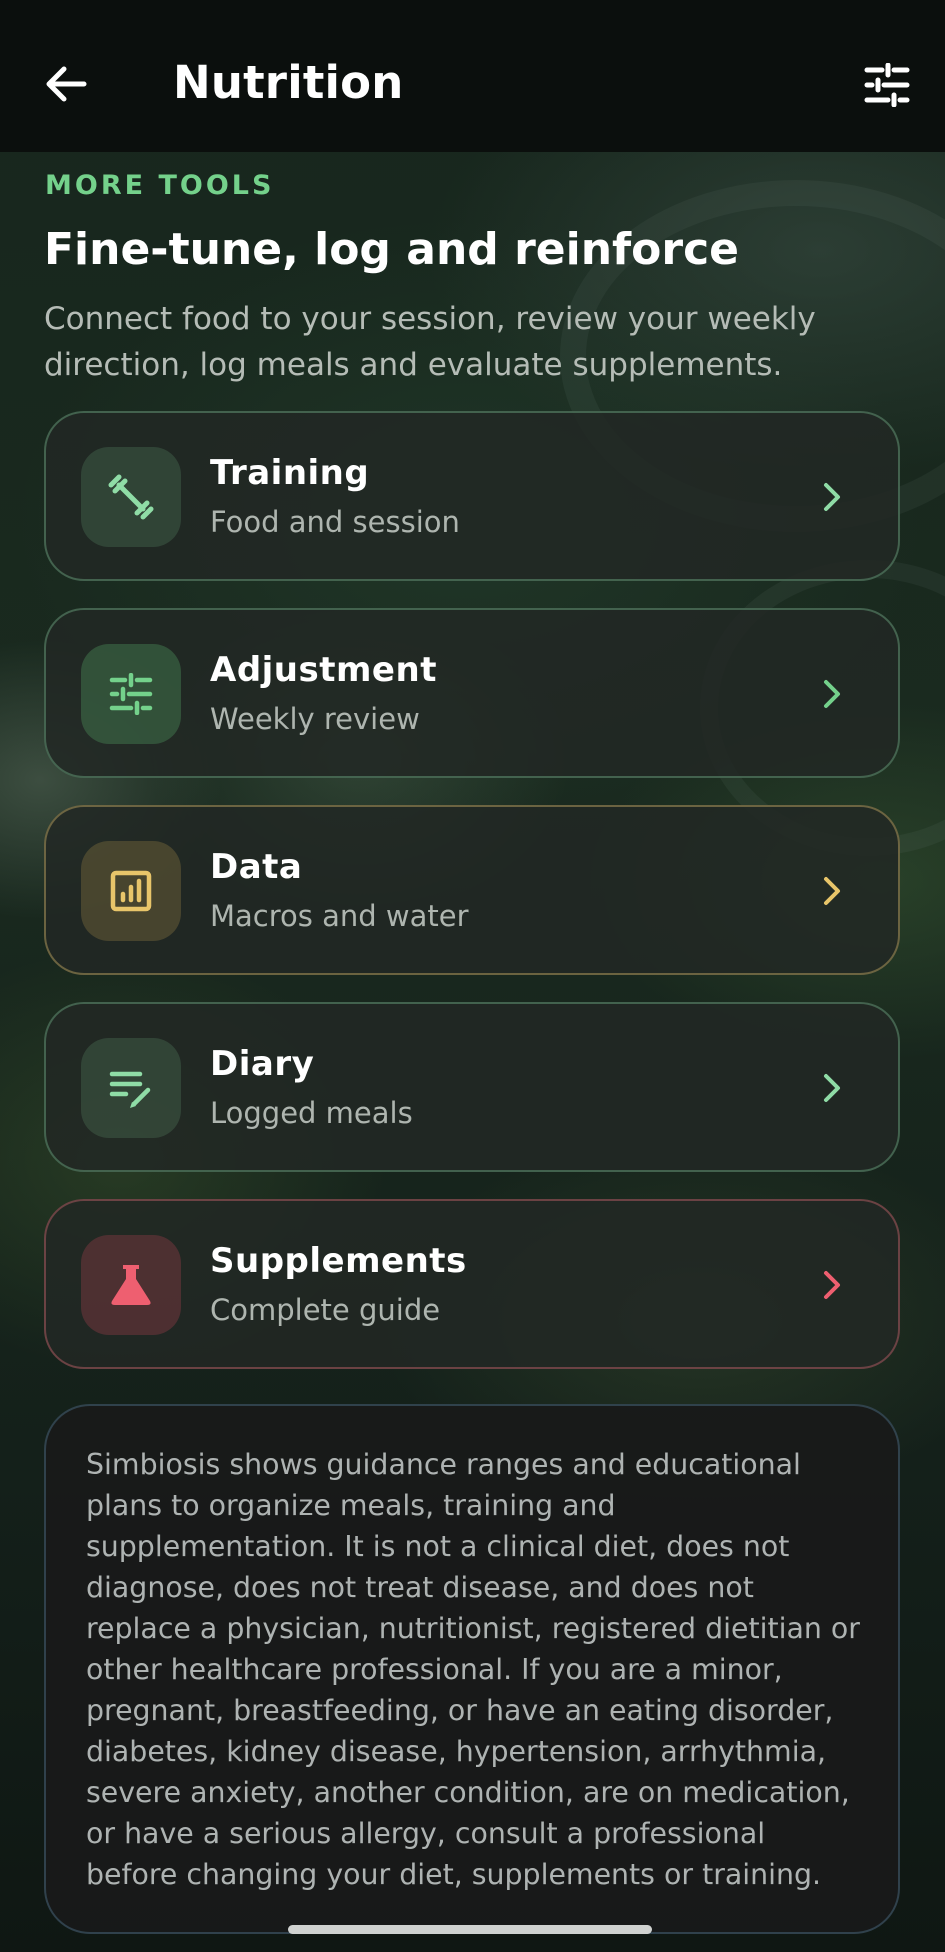  What do you see at coordinates (470, 1929) in the screenshot?
I see `home-indicator` at bounding box center [470, 1929].